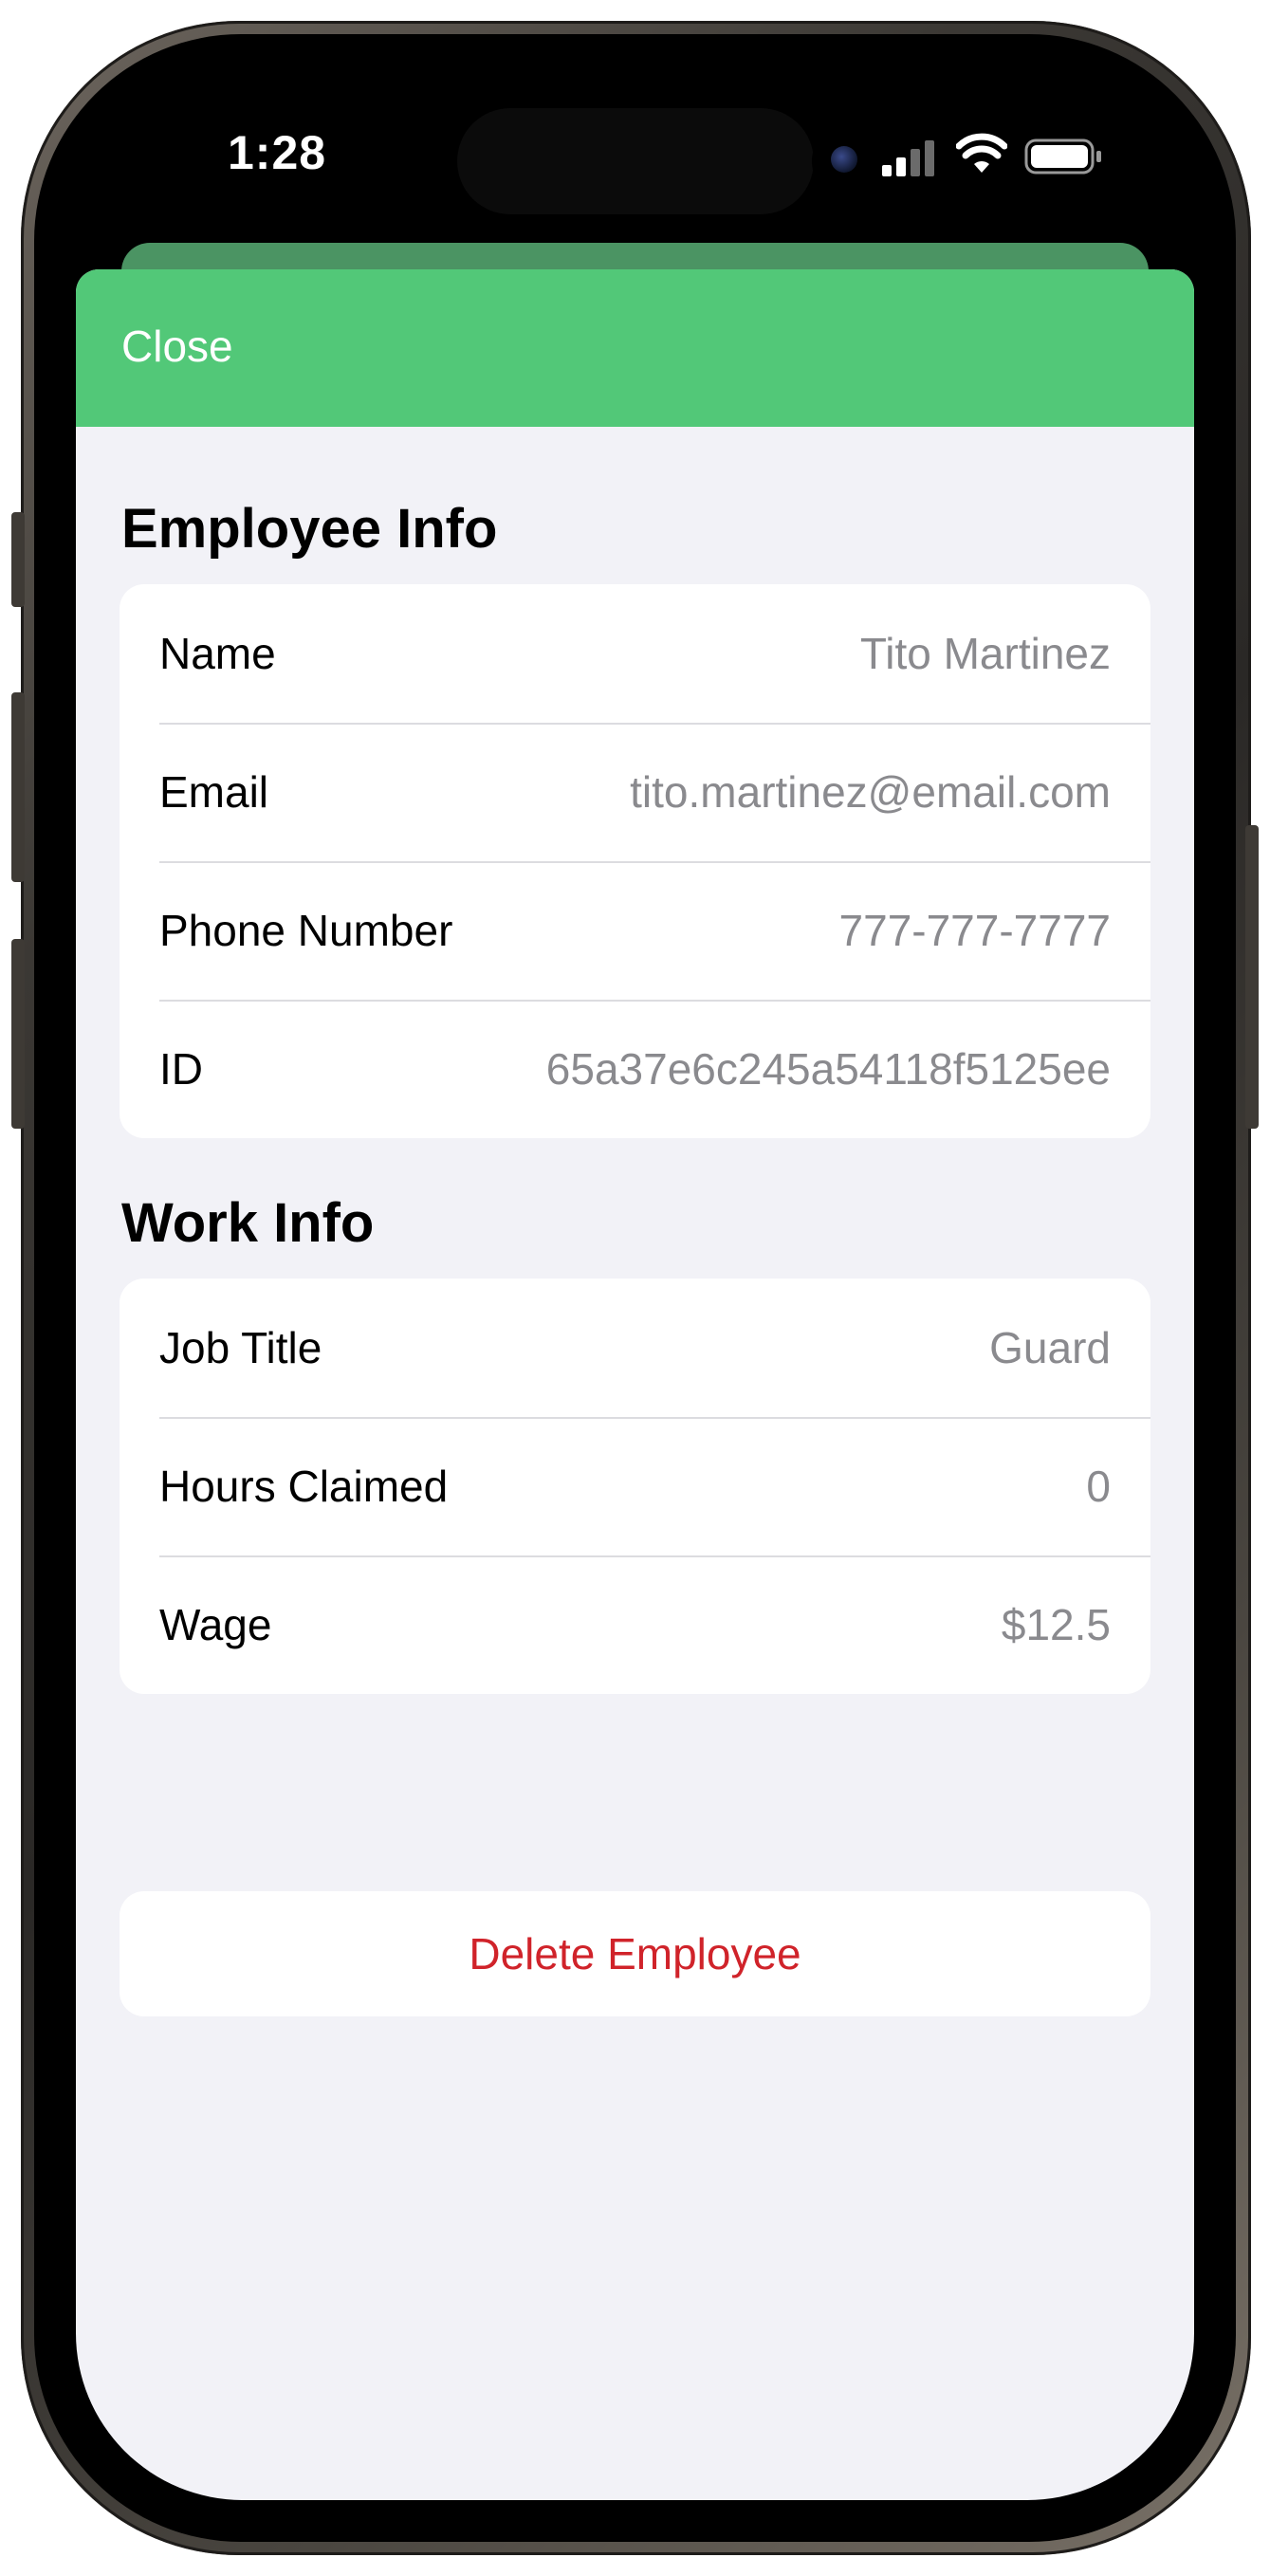  Describe the element at coordinates (910, 157) in the screenshot. I see `cellular-signal-icon` at that location.